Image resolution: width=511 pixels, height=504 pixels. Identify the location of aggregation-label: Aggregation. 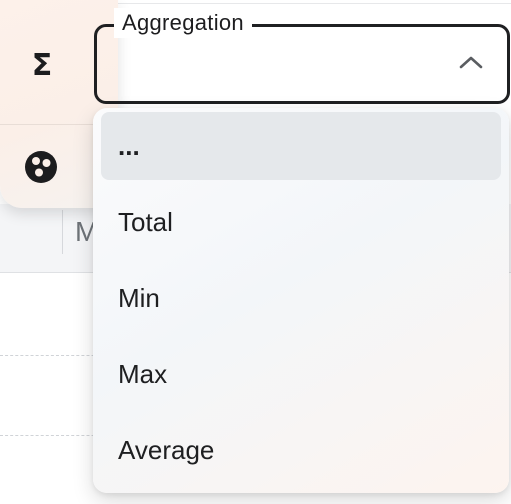
(183, 23).